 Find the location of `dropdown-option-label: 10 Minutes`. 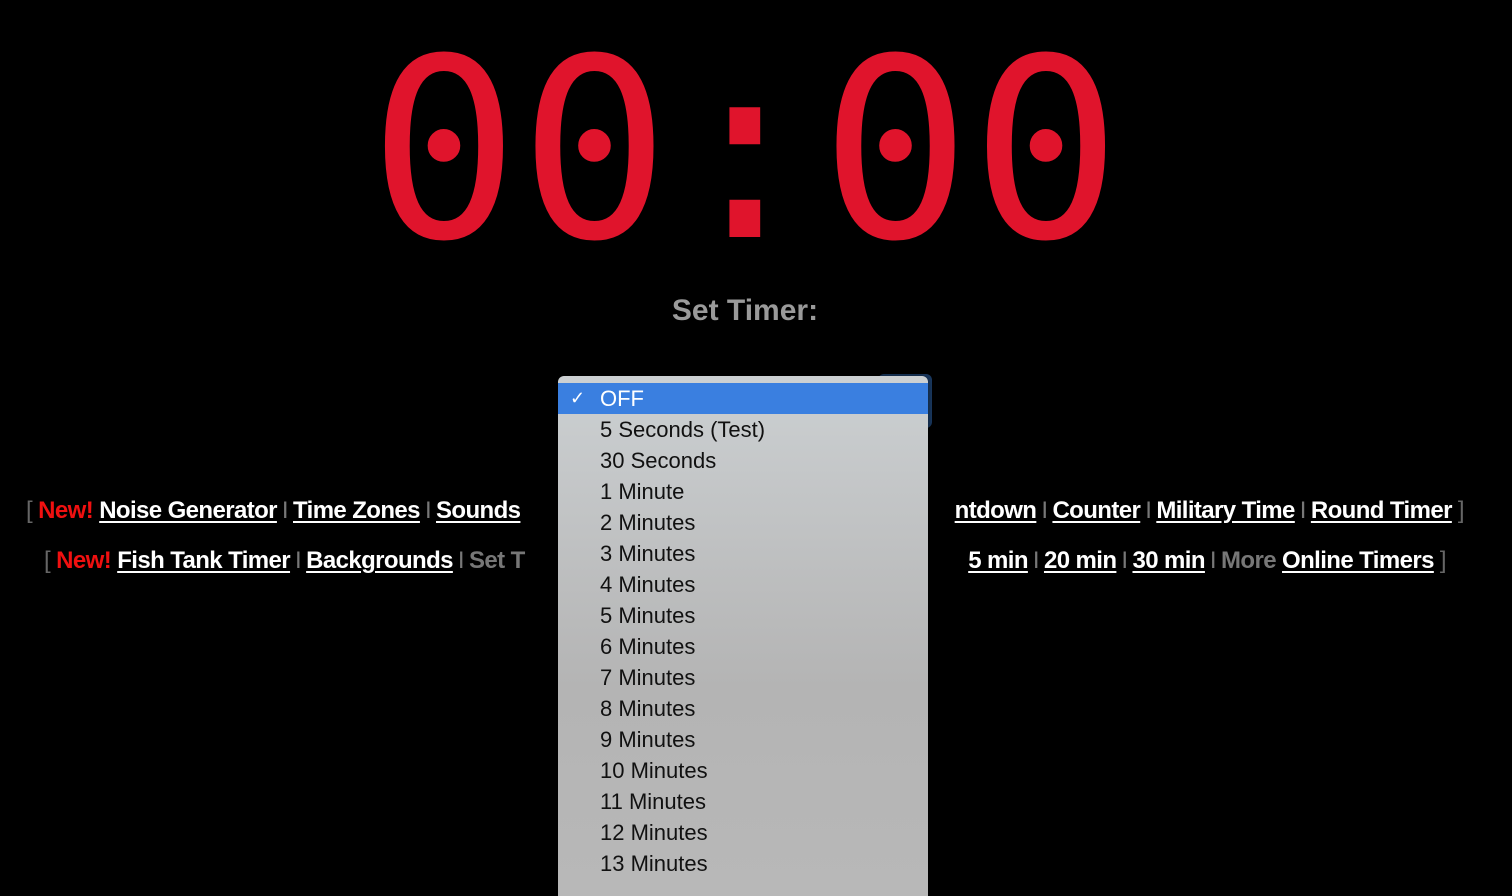

dropdown-option-label: 10 Minutes is located at coordinates (654, 770).